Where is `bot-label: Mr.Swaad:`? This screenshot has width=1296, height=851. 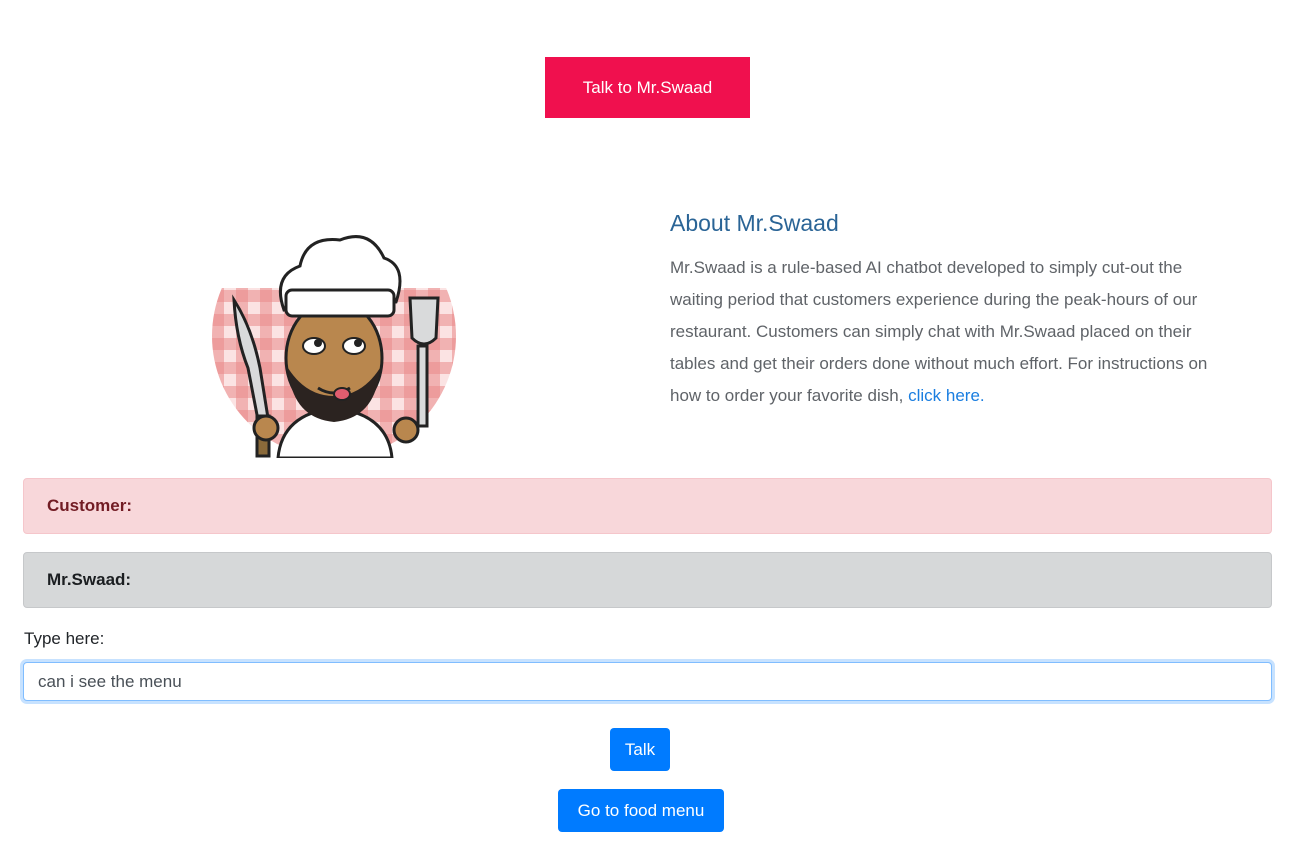
bot-label: Mr.Swaad: is located at coordinates (89, 579).